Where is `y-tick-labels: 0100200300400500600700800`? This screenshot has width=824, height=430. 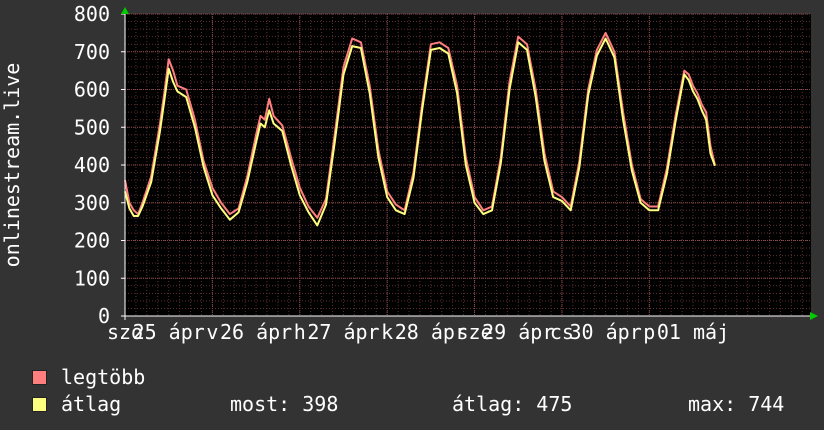 y-tick-labels: 0100200300400500600700800 is located at coordinates (99, 165).